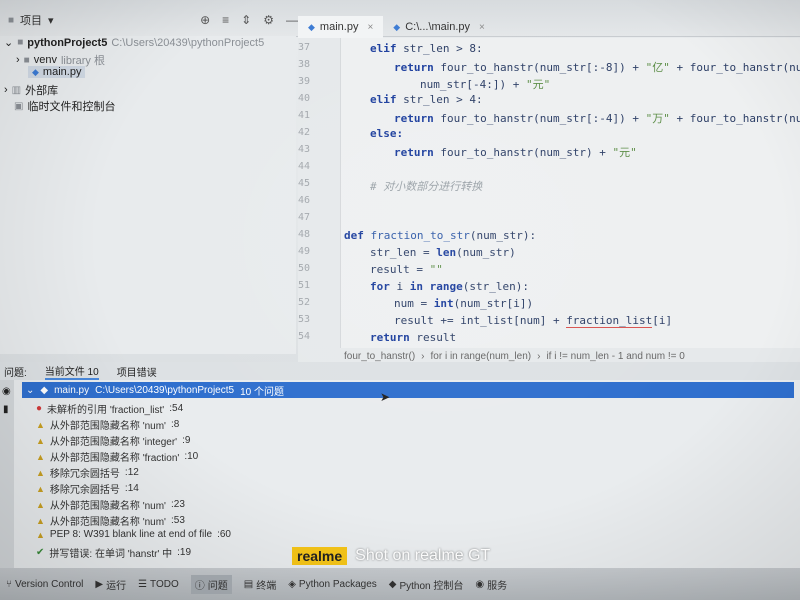  What do you see at coordinates (392, 584) in the screenshot?
I see `python-icon: ◆` at bounding box center [392, 584].